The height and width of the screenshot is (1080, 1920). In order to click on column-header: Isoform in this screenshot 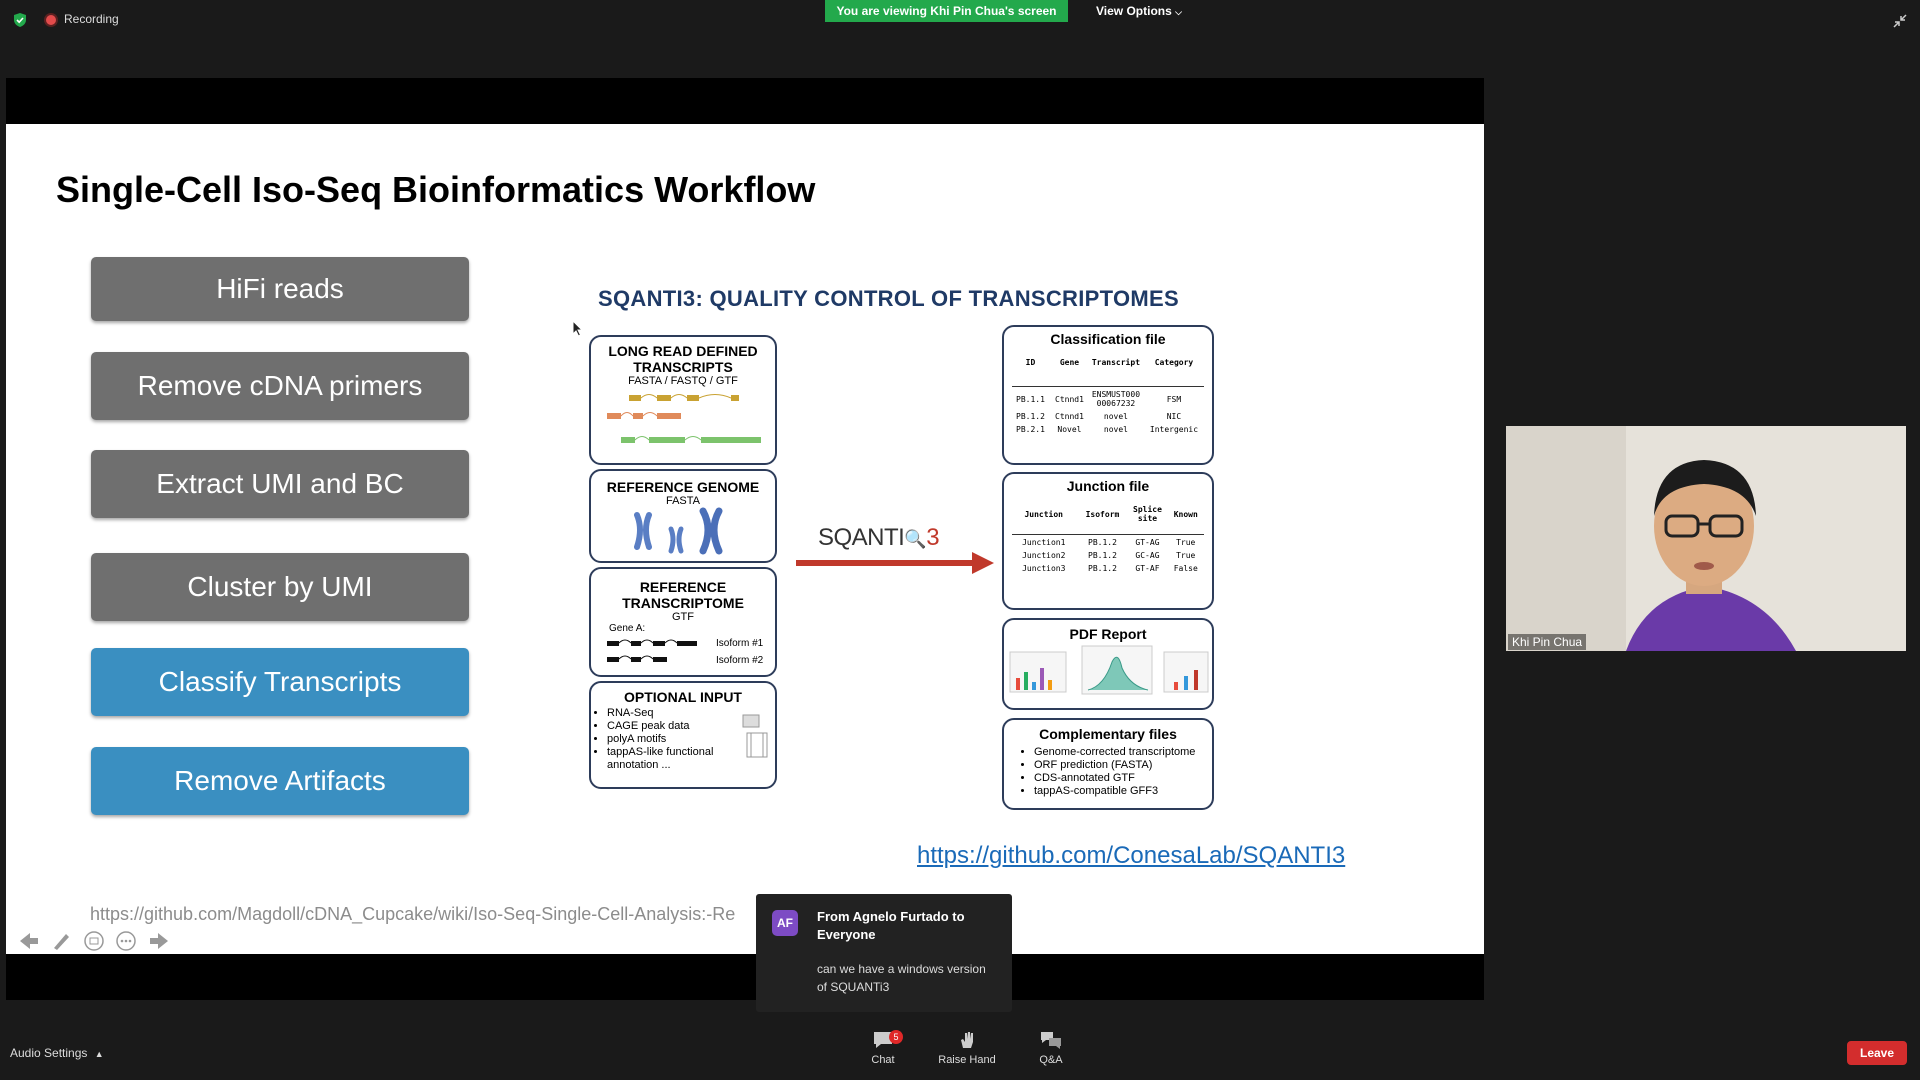, I will do `click(1102, 514)`.